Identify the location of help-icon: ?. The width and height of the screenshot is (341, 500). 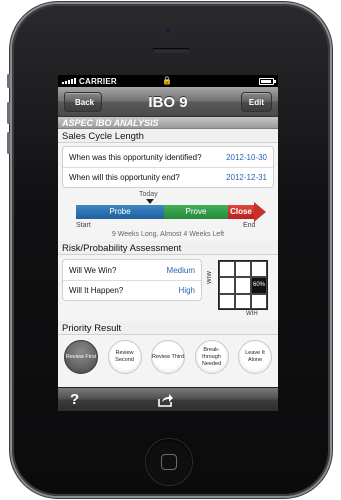
(74, 399).